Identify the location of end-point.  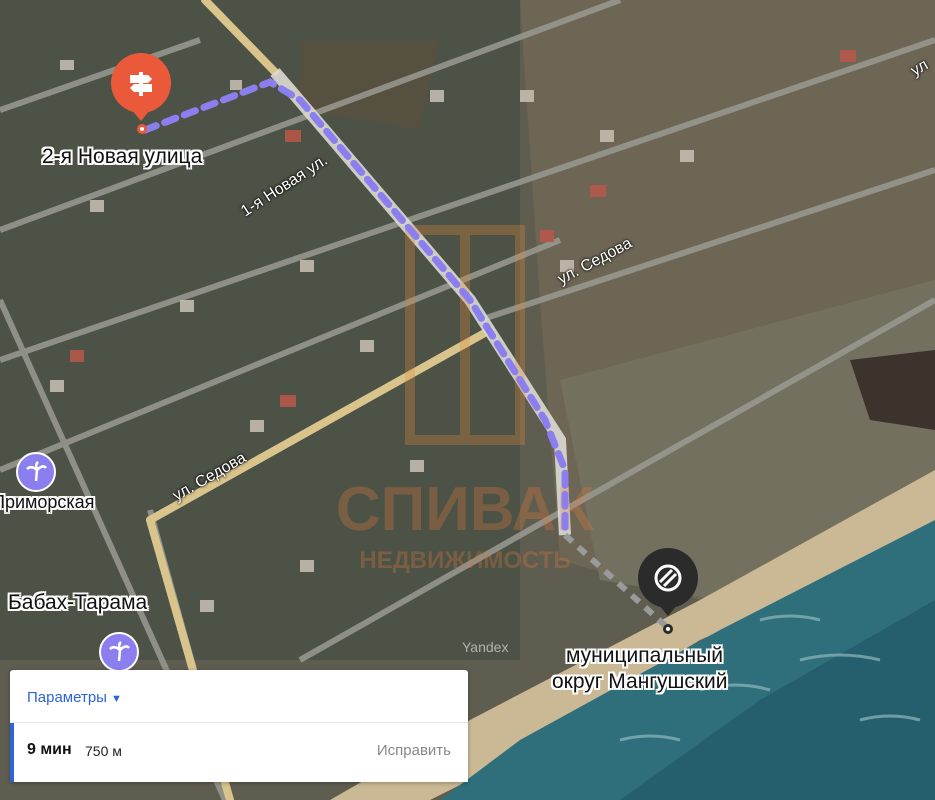
(668, 629).